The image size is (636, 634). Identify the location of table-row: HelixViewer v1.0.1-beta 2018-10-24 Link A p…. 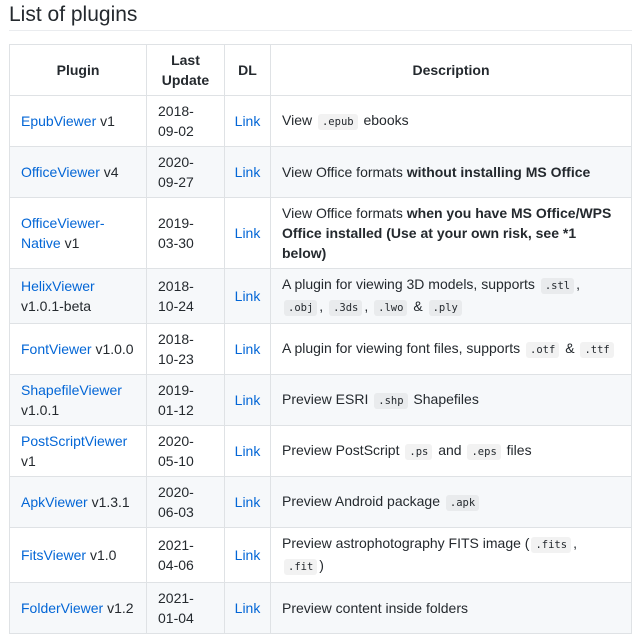
(320, 296).